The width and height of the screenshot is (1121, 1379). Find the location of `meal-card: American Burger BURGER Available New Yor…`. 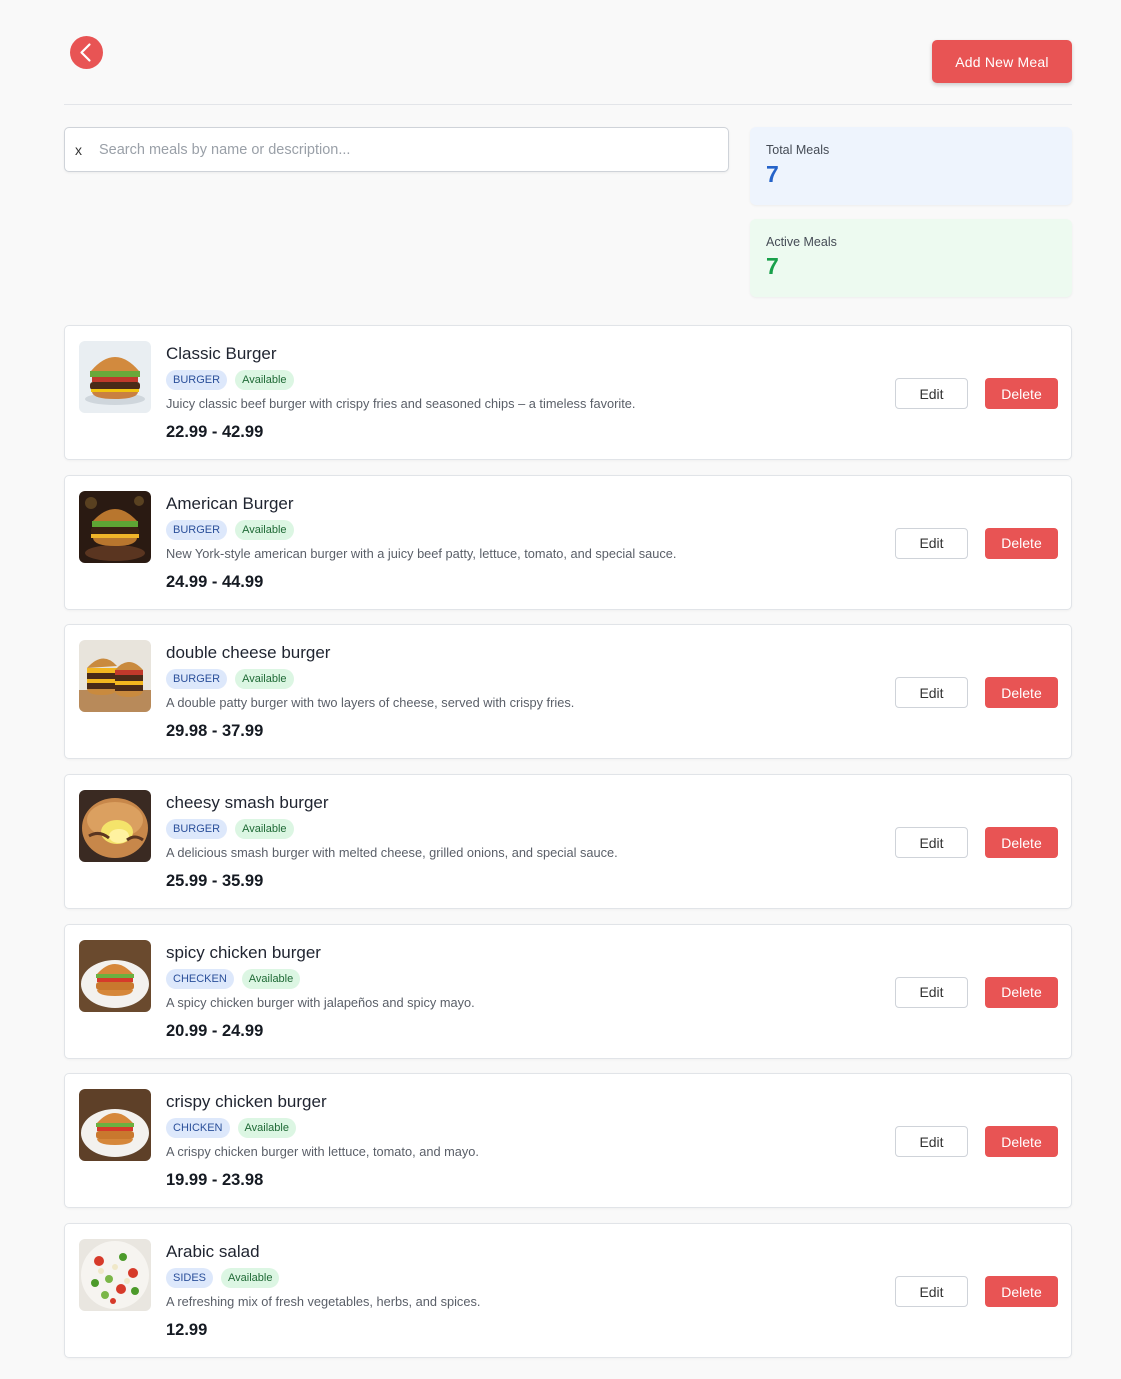

meal-card: American Burger BURGER Available New Yor… is located at coordinates (568, 542).